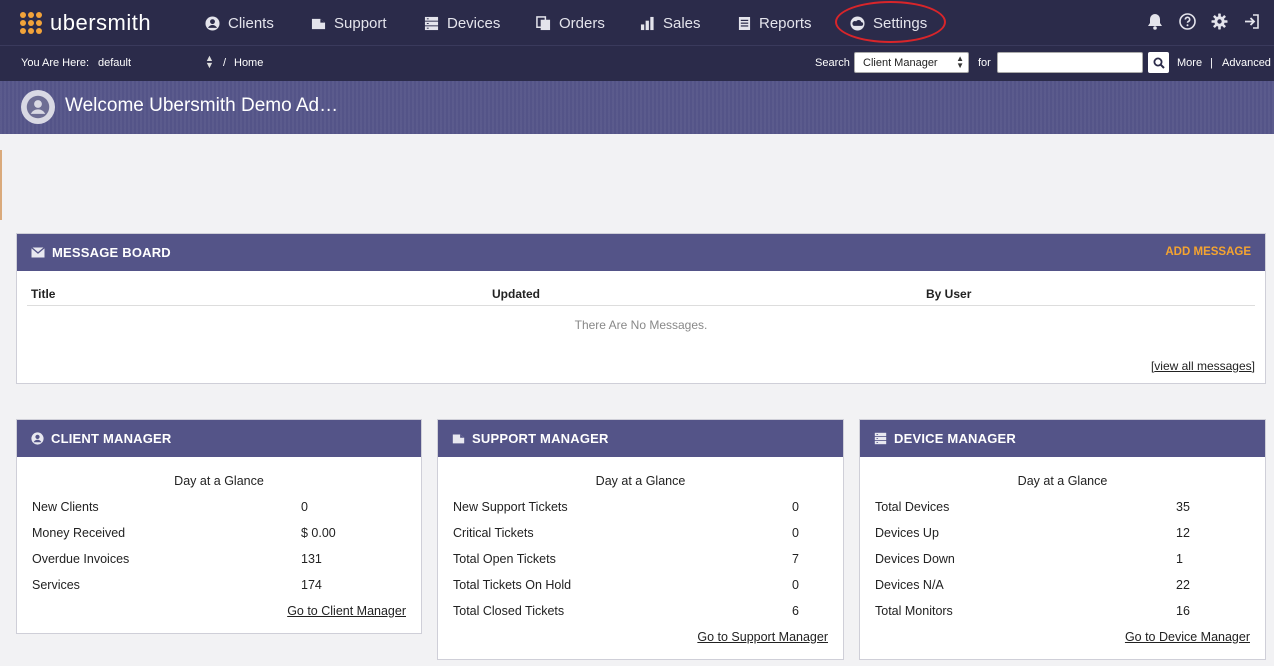 This screenshot has height=666, width=1274. Describe the element at coordinates (907, 533) in the screenshot. I see `device-row-label: Devices Up` at that location.